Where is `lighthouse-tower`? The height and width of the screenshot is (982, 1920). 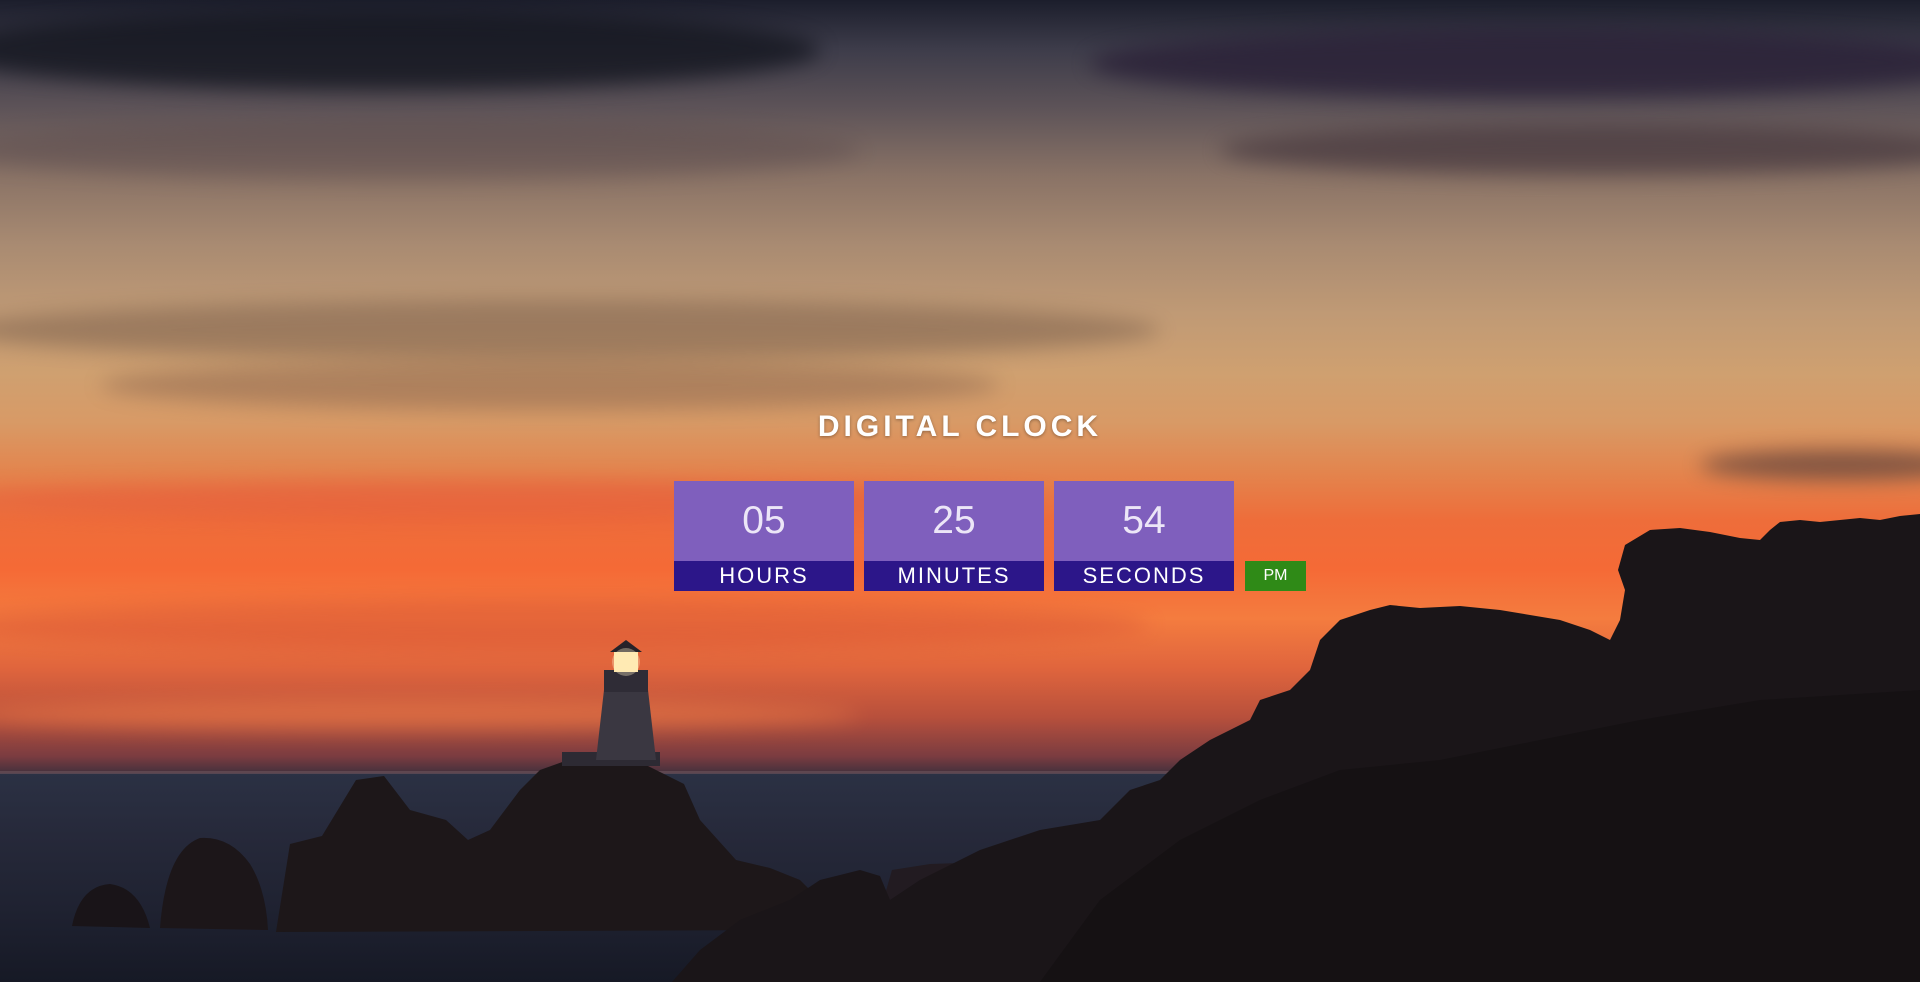 lighthouse-tower is located at coordinates (626, 725).